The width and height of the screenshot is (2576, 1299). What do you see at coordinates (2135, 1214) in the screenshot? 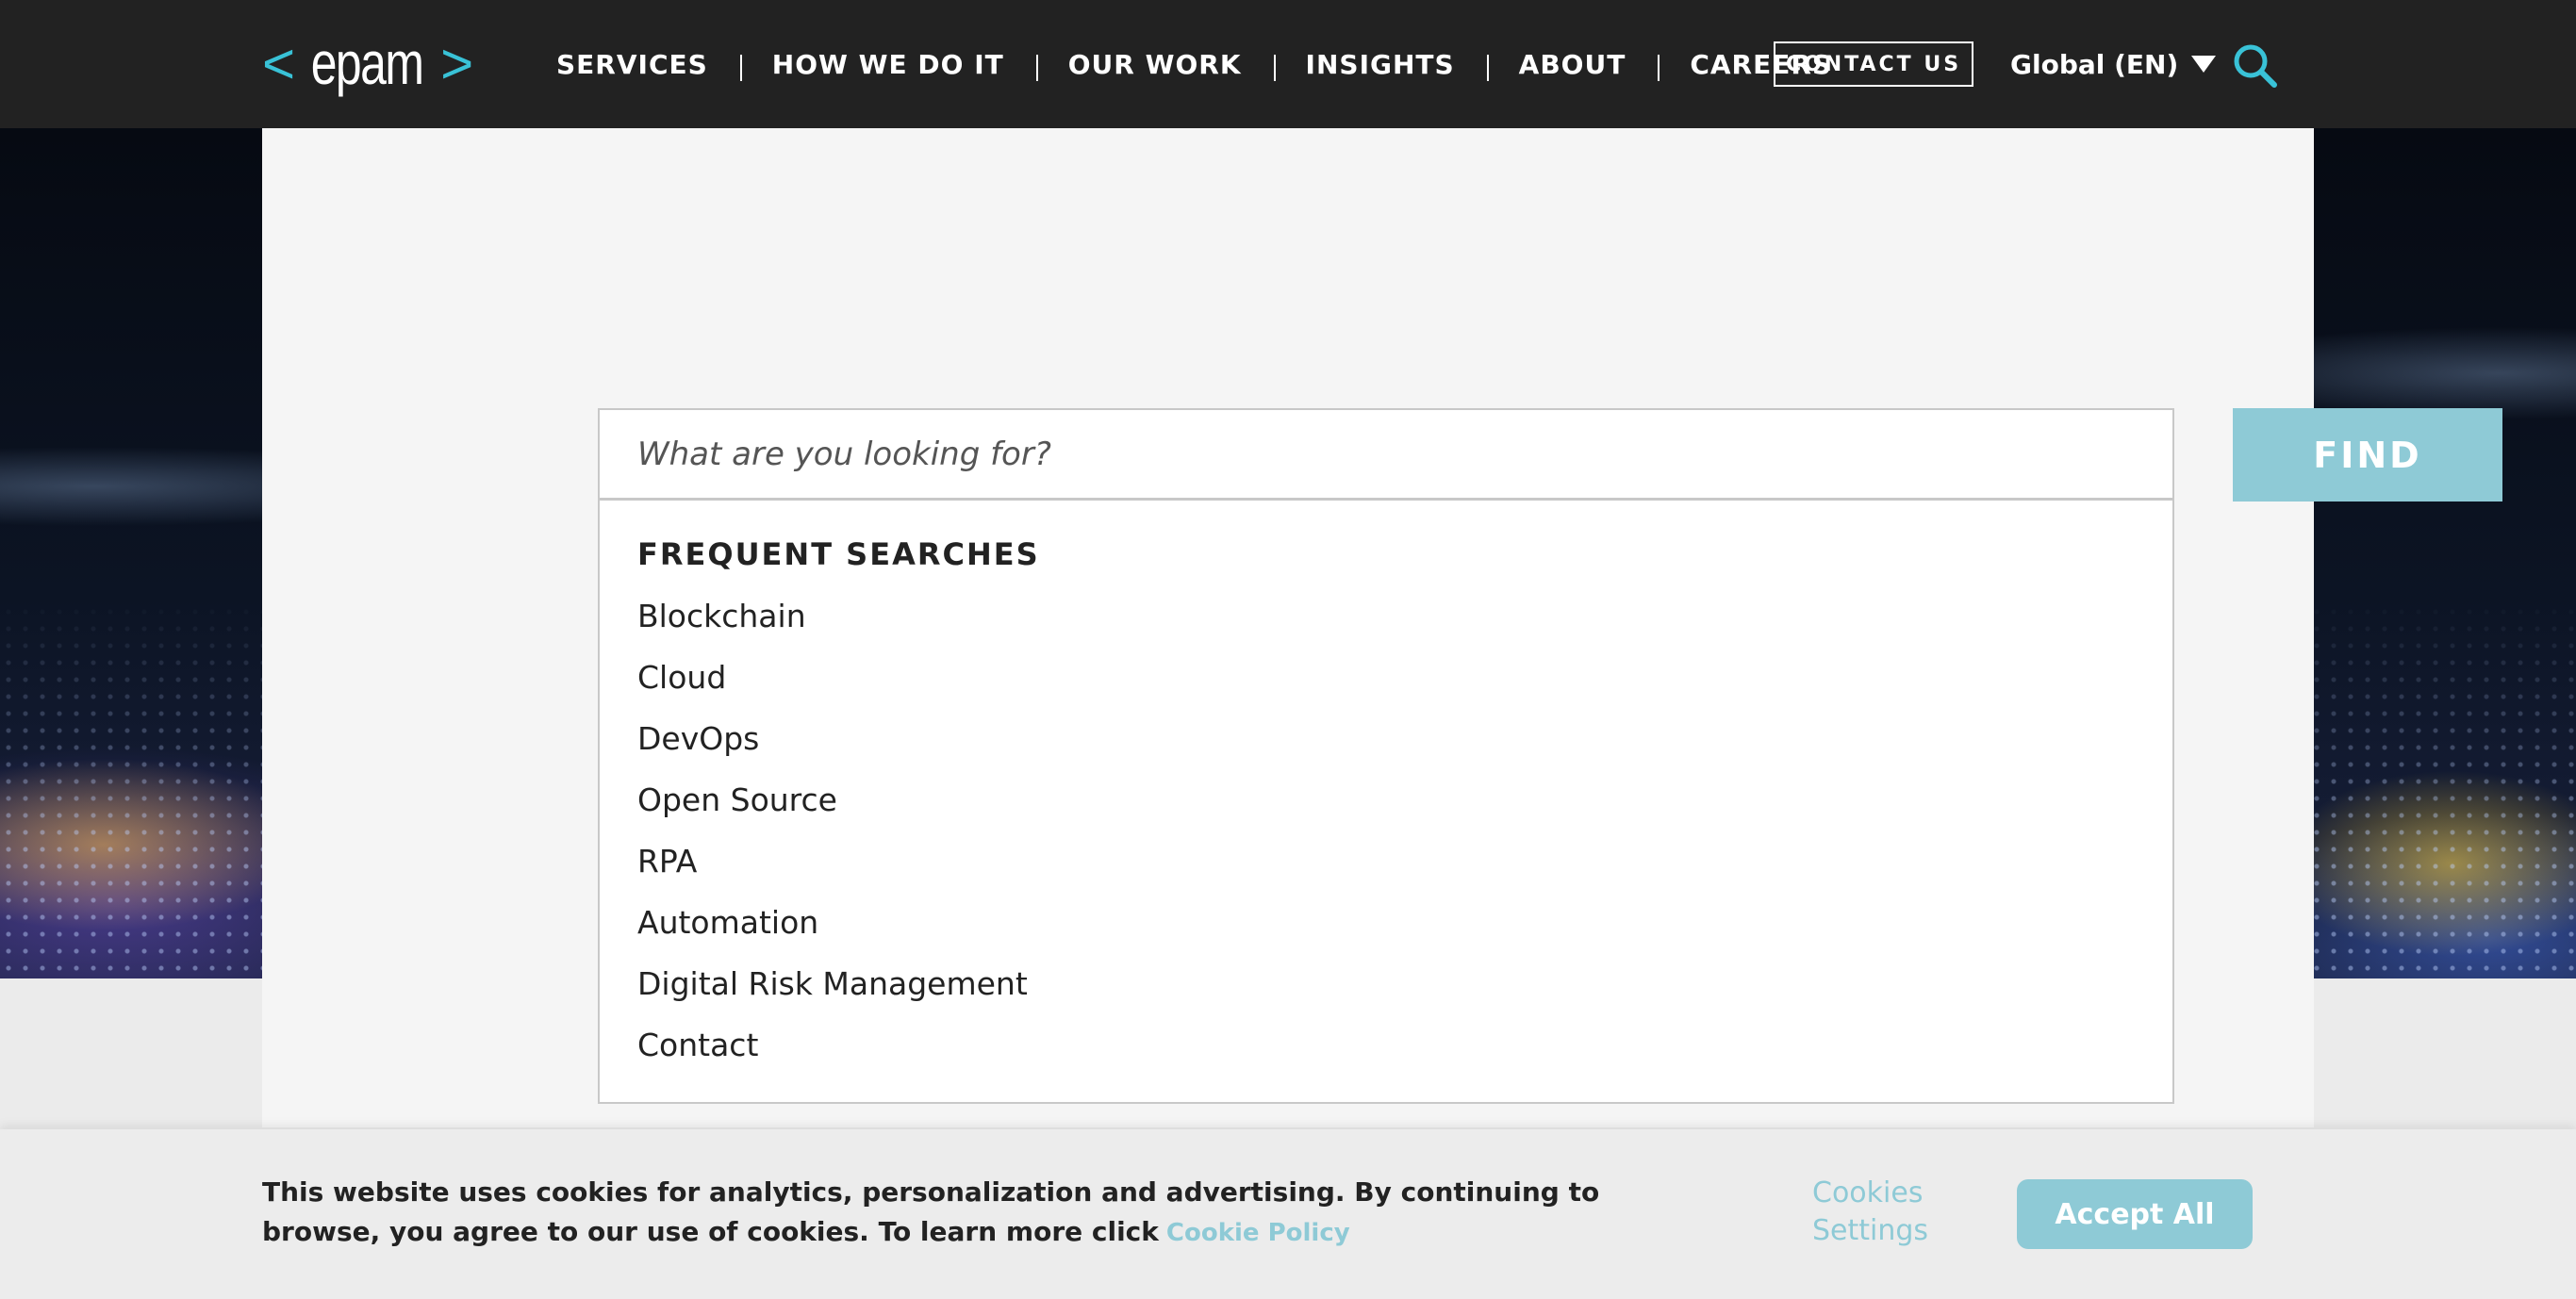
I see `accept-all-button: Accept All` at bounding box center [2135, 1214].